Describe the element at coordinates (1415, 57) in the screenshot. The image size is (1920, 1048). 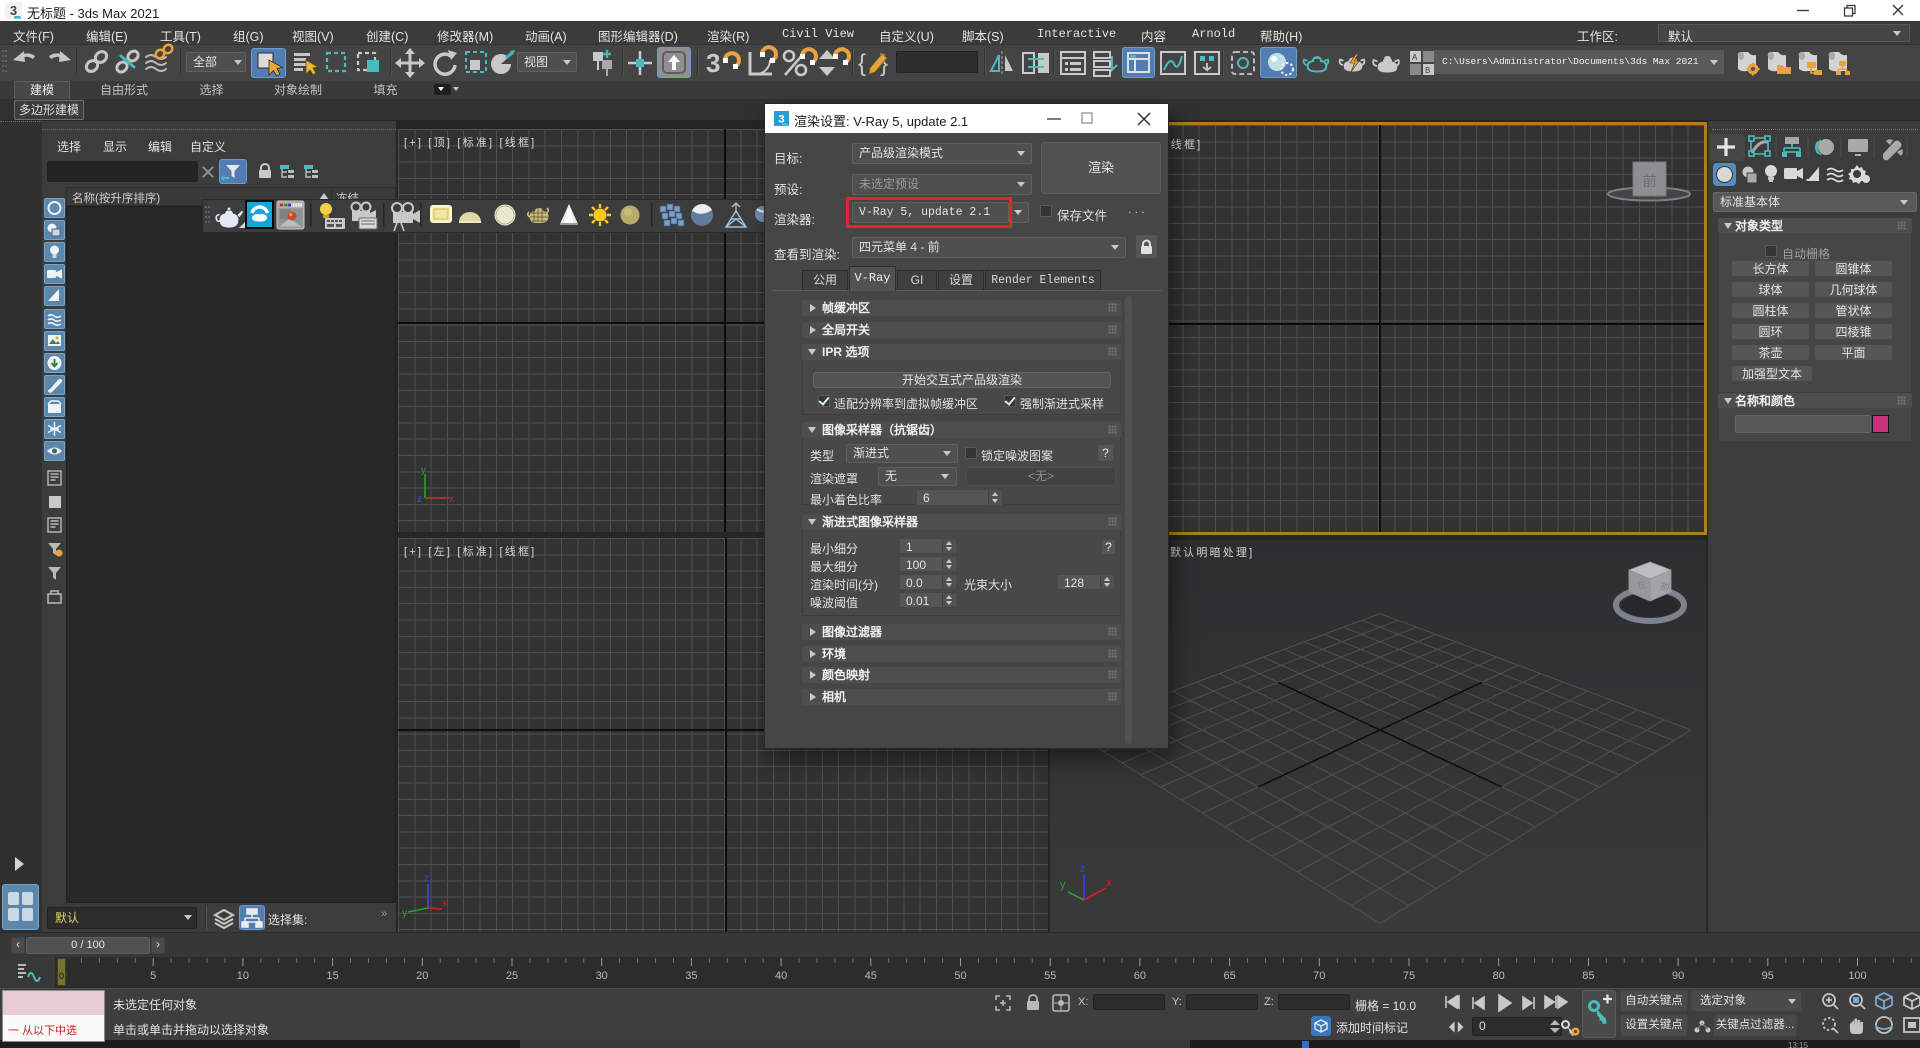
I see `svg-text: A` at that location.